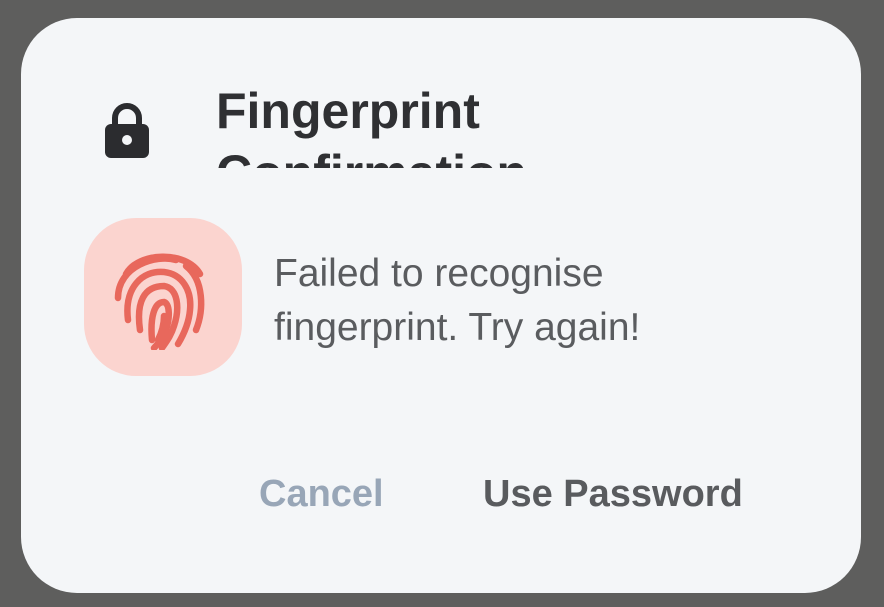  I want to click on title-container: Fingerprint Confirmation, so click(381, 124).